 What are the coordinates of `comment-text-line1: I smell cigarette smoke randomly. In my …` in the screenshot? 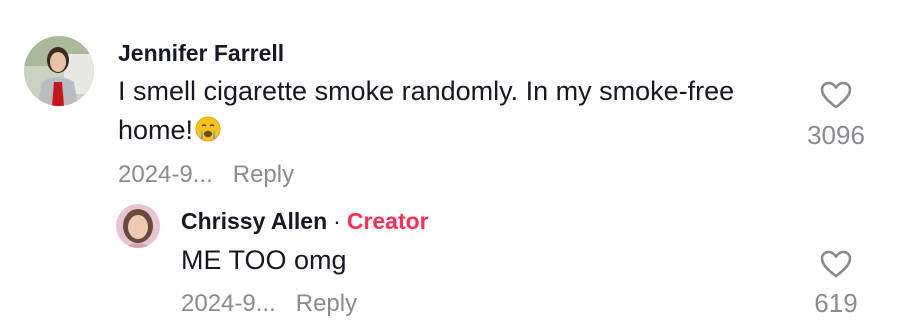 It's located at (426, 91).